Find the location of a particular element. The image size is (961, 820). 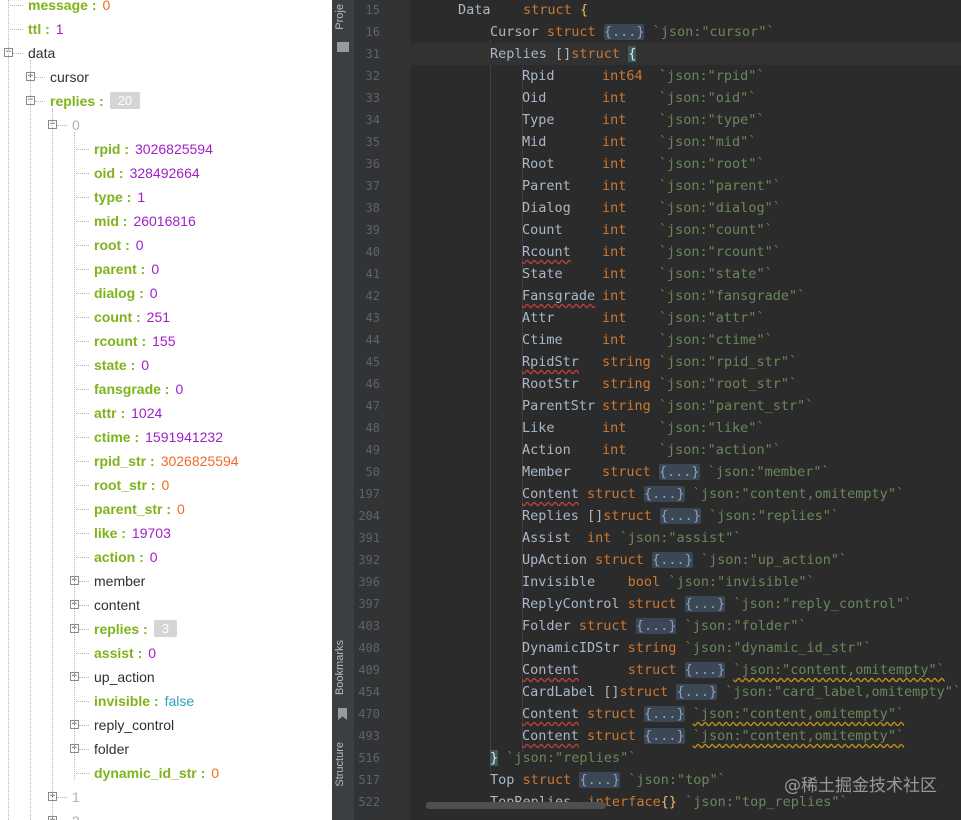

keyword: int is located at coordinates (614, 340).